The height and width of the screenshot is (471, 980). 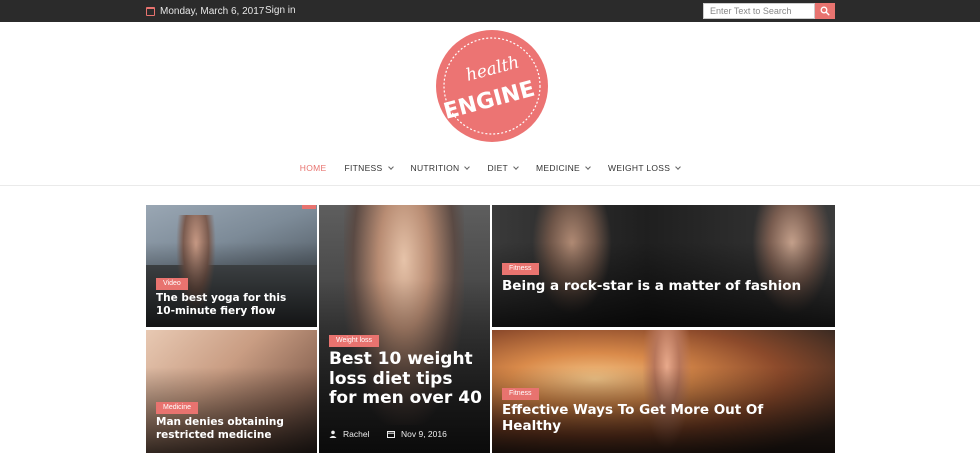 I want to click on date-text: Nov 9, 2016, so click(x=424, y=434).